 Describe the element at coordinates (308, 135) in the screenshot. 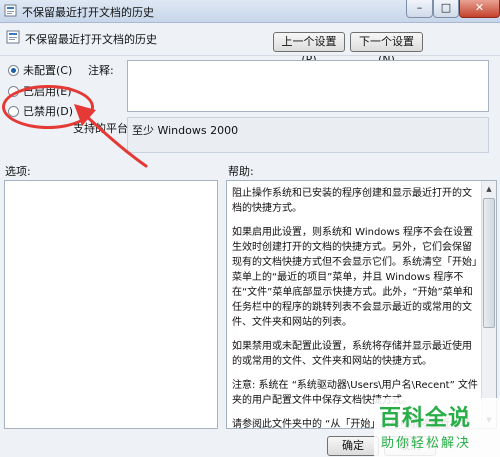

I see `platform-field: 至少 Windows 2000` at that location.